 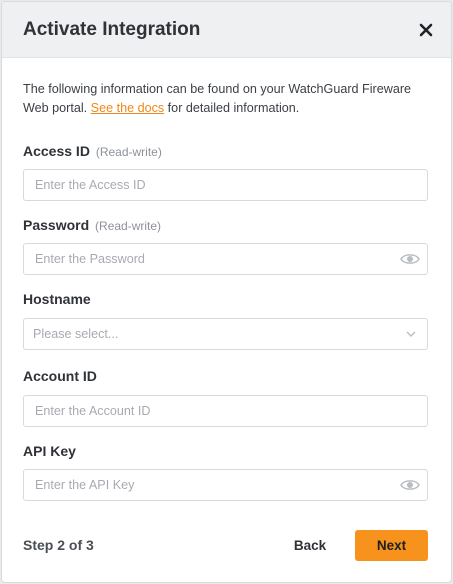 What do you see at coordinates (128, 108) in the screenshot?
I see `docs-link: See the docs` at bounding box center [128, 108].